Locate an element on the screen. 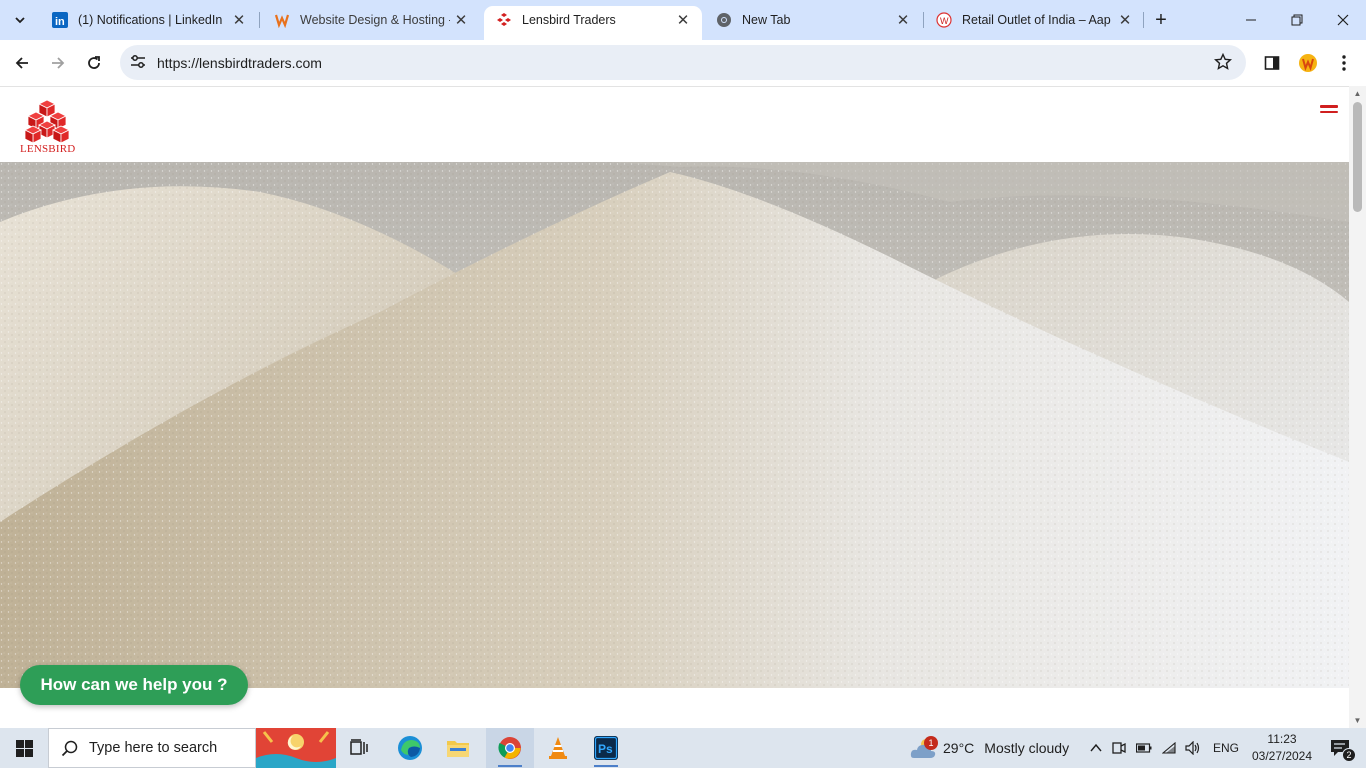  side-panel-icon is located at coordinates (1272, 63).